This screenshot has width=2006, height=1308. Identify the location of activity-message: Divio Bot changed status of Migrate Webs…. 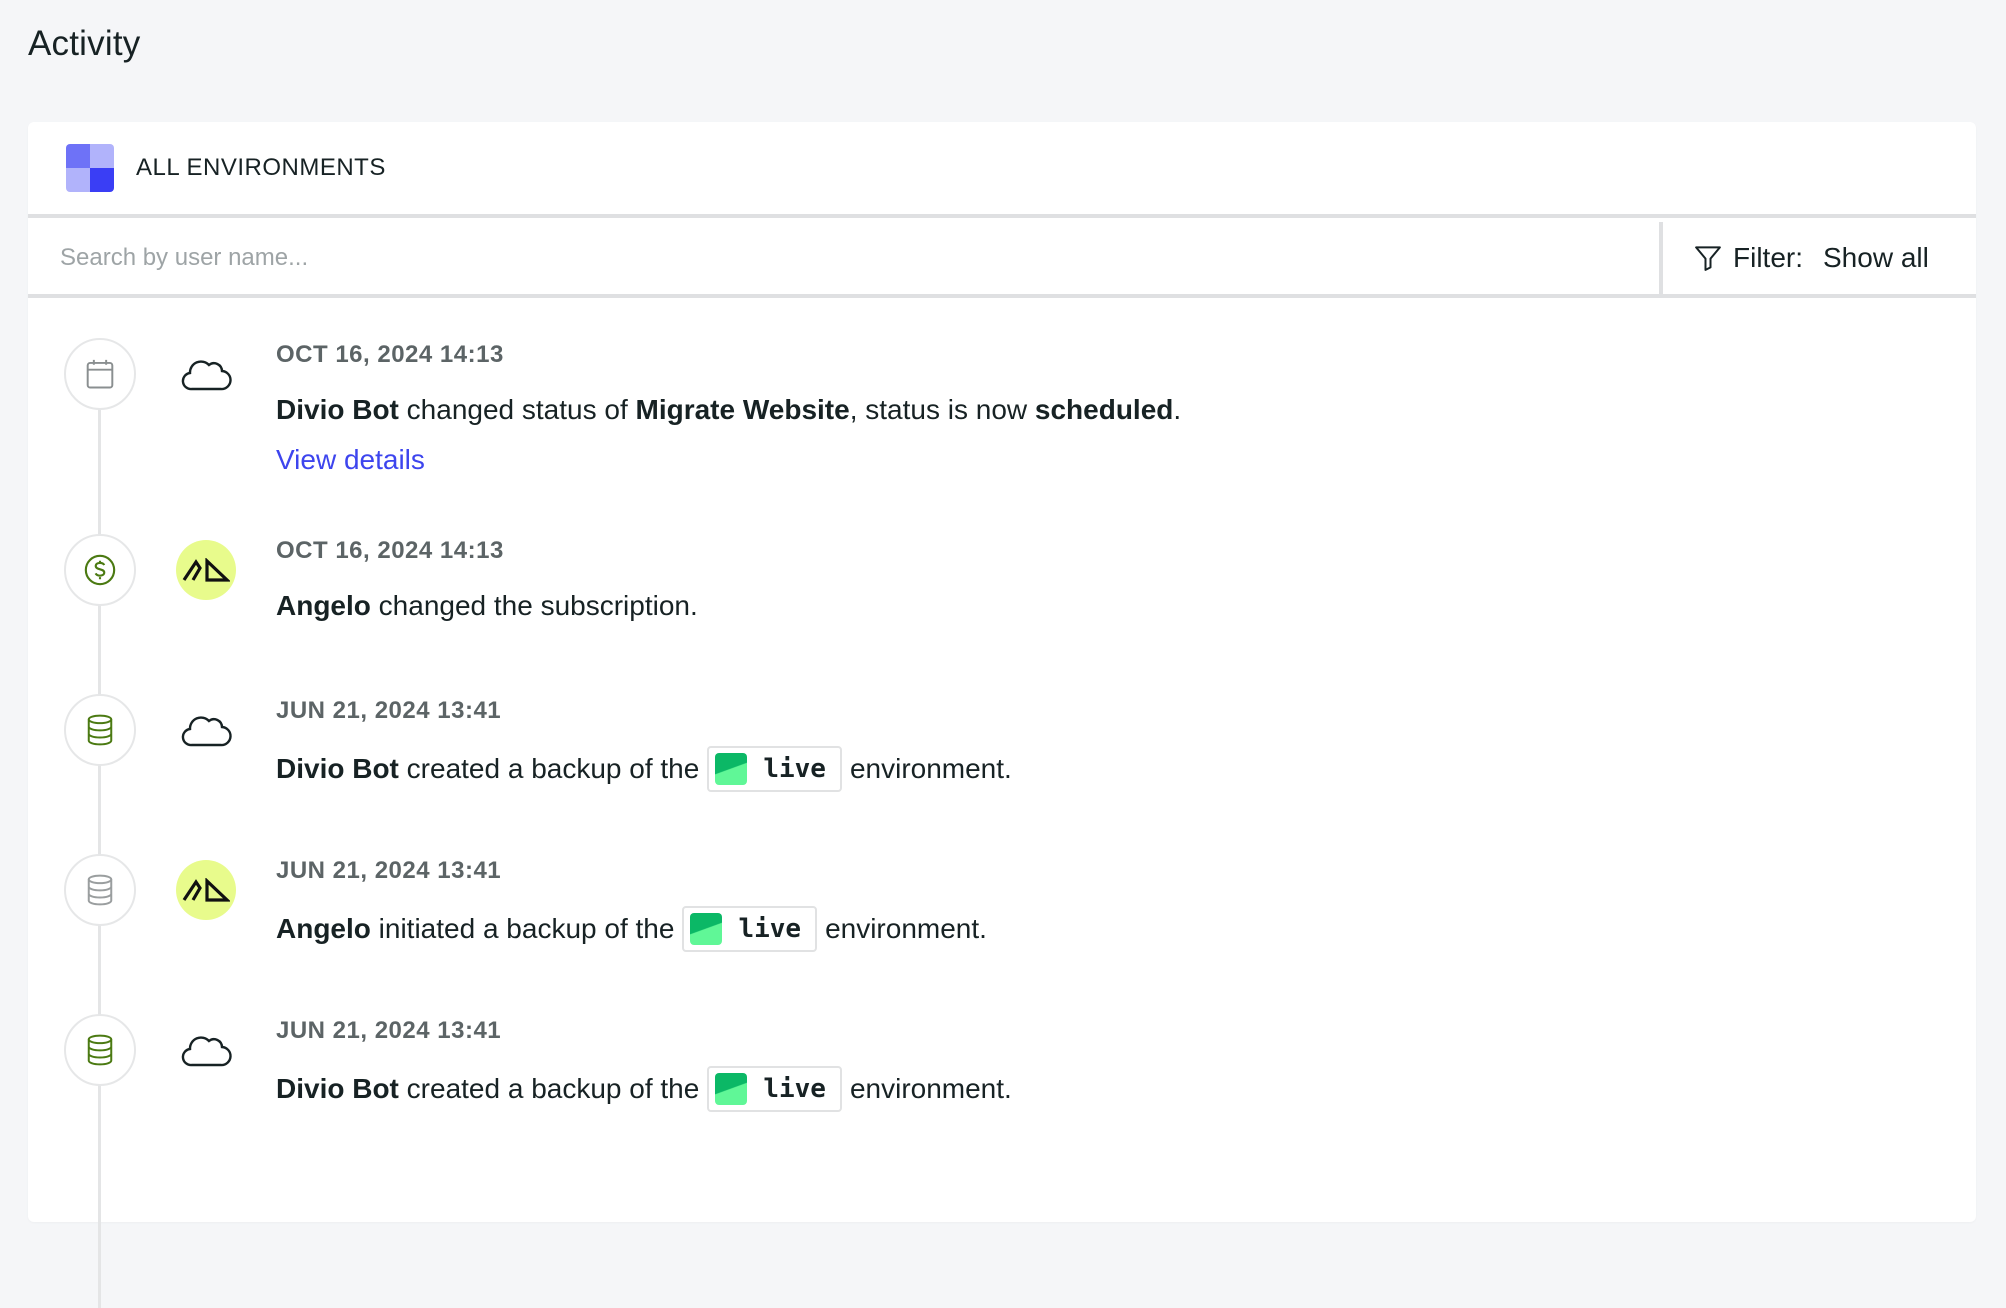
(728, 410).